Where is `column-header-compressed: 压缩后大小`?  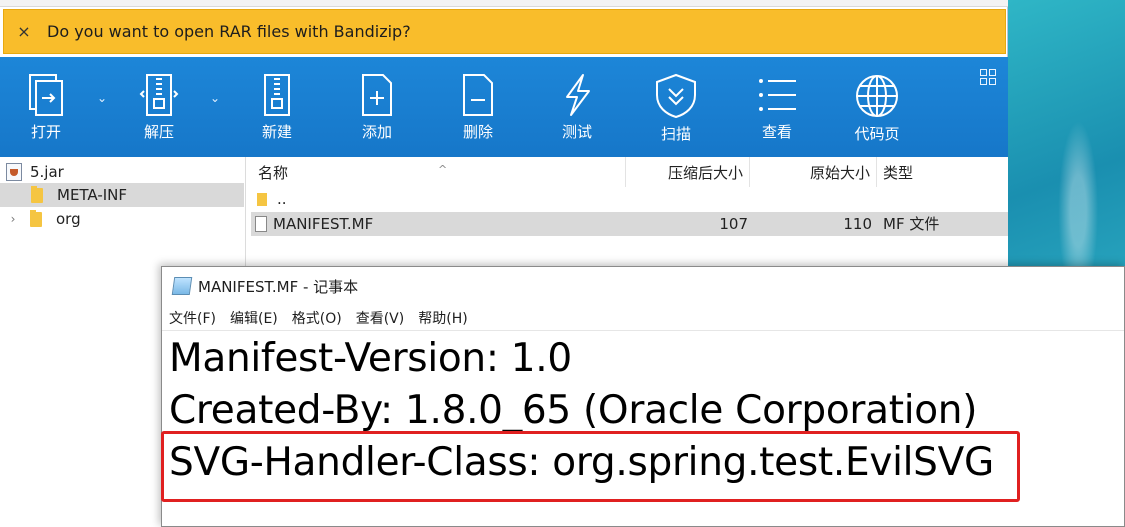 column-header-compressed: 压缩后大小 is located at coordinates (688, 172).